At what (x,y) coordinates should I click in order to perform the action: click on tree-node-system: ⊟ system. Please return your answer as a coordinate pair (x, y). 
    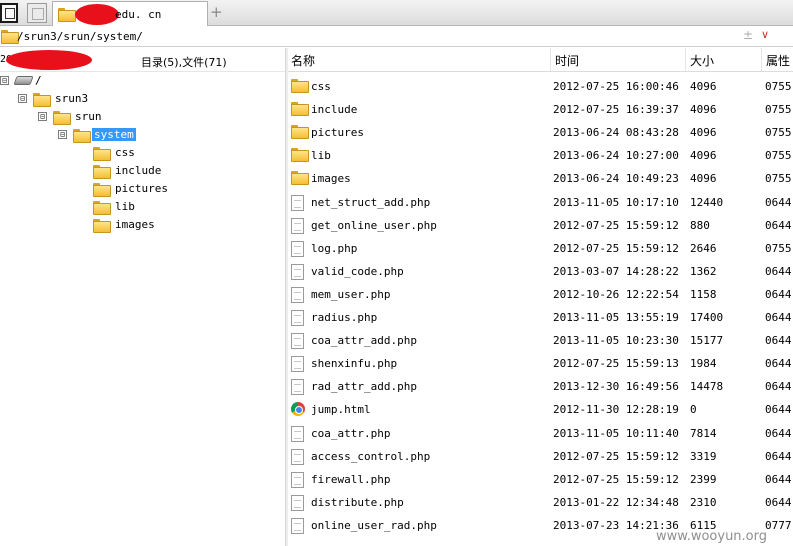
    Looking at the image, I should click on (75, 135).